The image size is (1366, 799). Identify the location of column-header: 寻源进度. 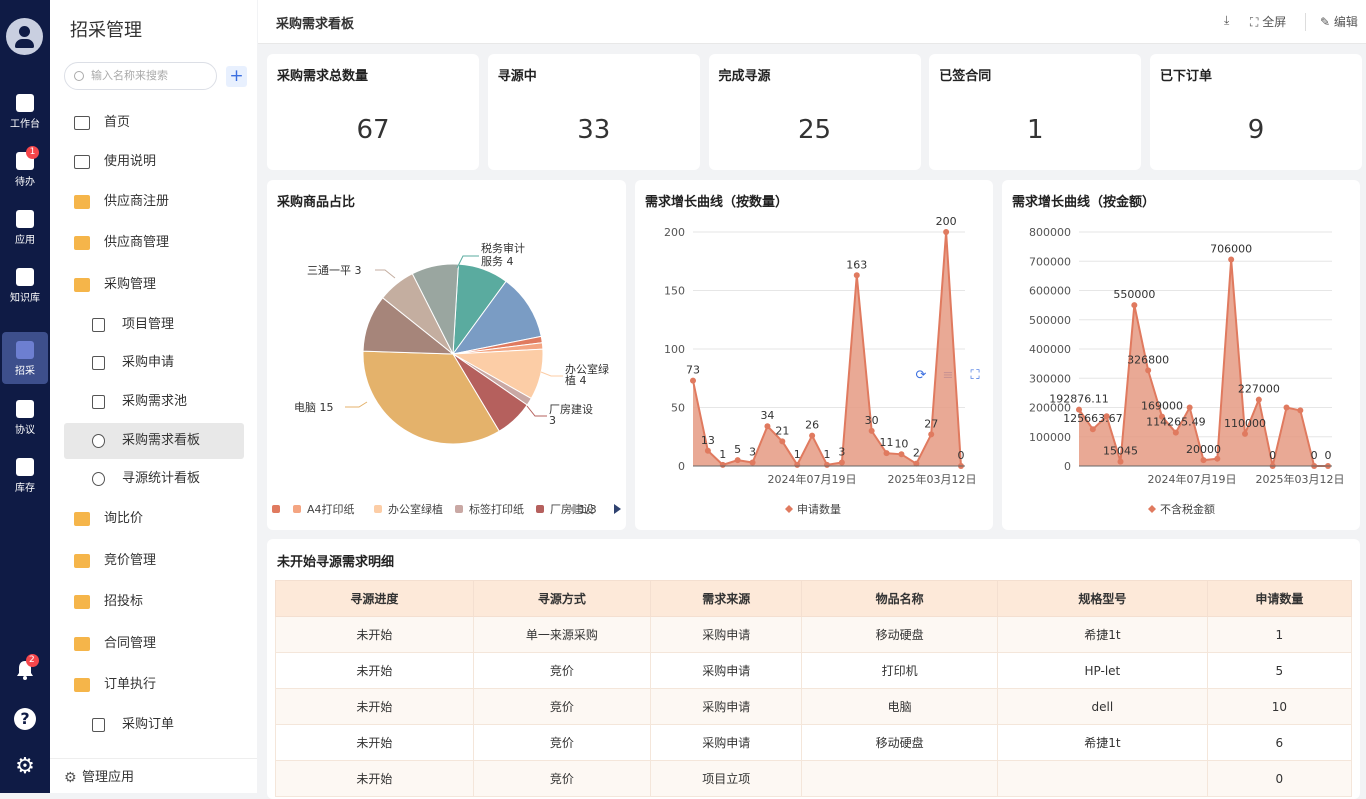
(374, 598).